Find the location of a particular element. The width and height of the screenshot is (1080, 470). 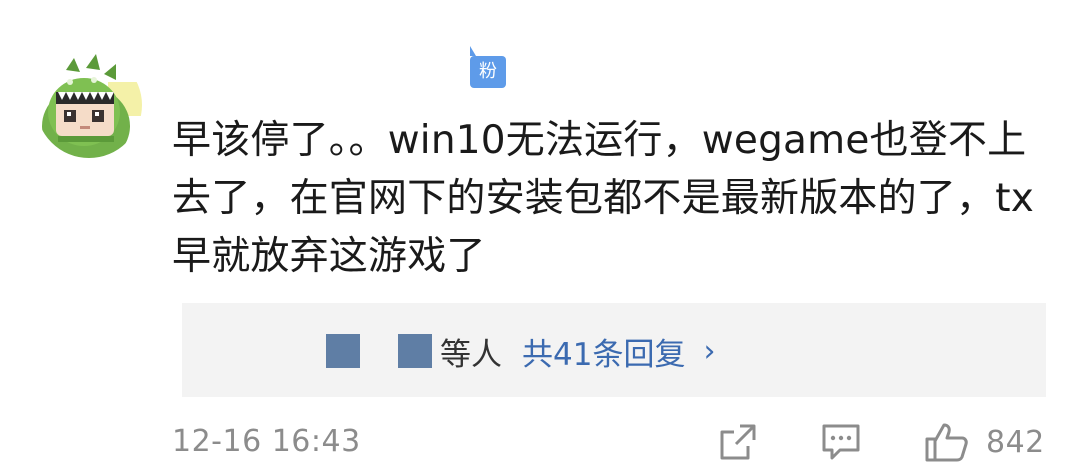

username is located at coordinates (320, 80).